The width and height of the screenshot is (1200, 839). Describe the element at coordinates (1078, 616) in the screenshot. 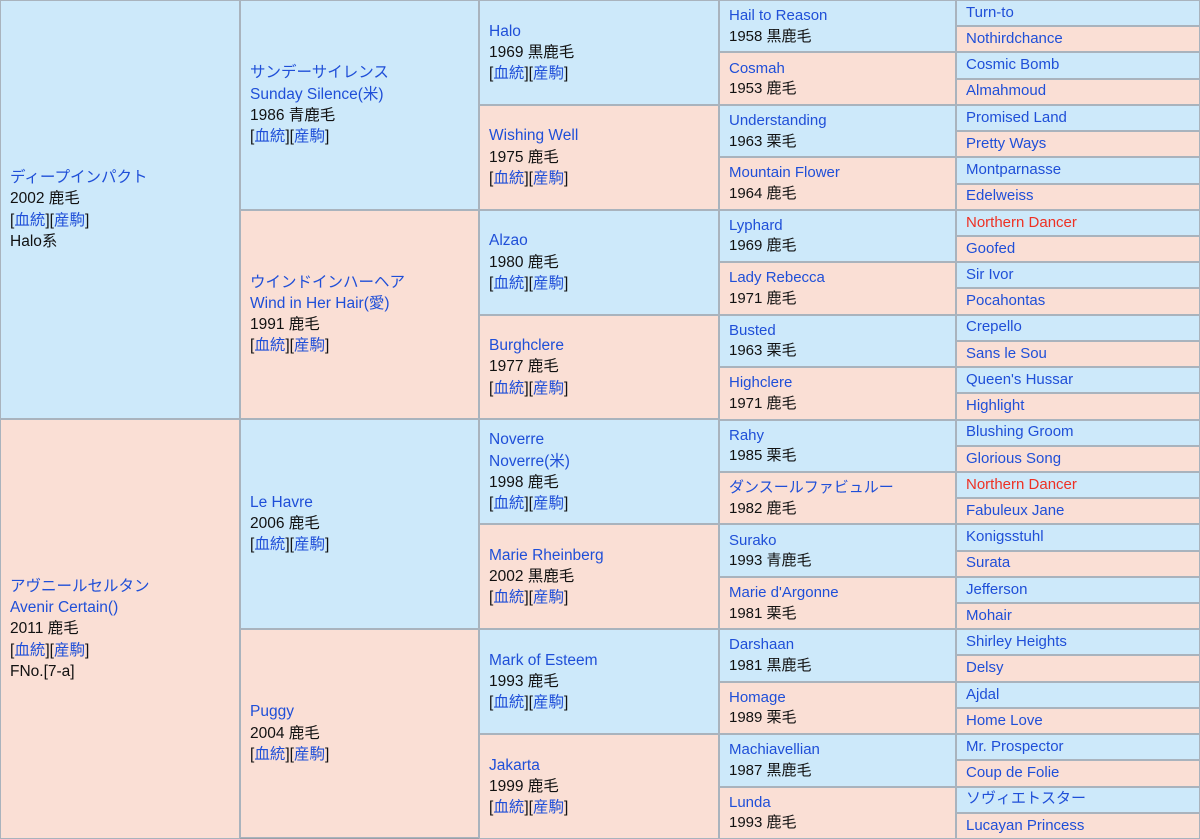

I see `horse-name-link: Mohair` at that location.